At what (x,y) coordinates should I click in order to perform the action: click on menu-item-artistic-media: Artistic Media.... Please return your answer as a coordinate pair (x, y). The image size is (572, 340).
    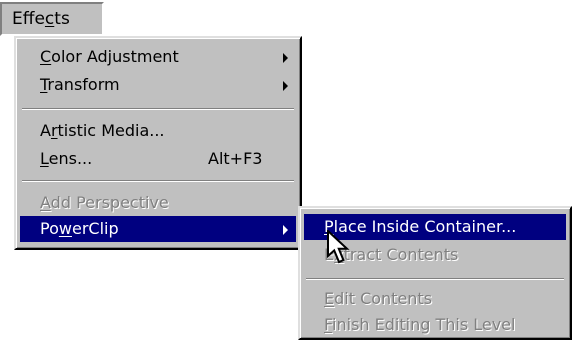
    Looking at the image, I should click on (158, 131).